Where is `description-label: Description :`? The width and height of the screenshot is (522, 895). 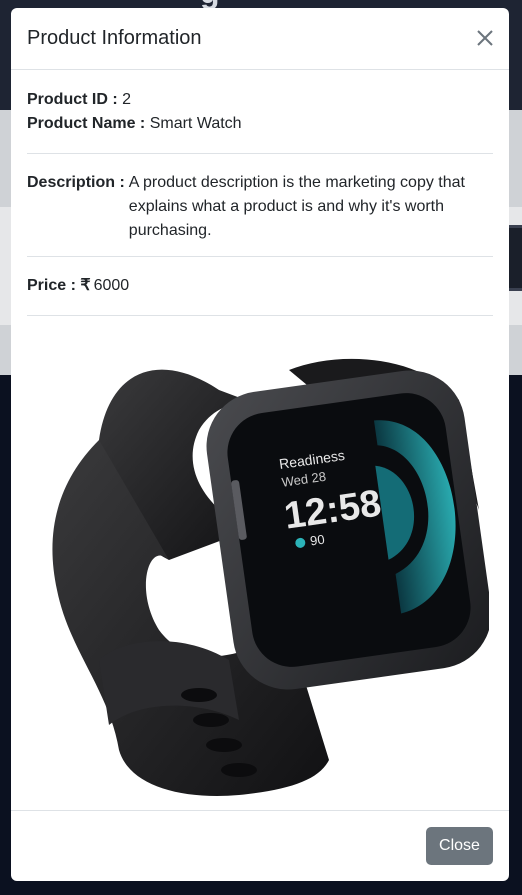
description-label: Description : is located at coordinates (76, 182).